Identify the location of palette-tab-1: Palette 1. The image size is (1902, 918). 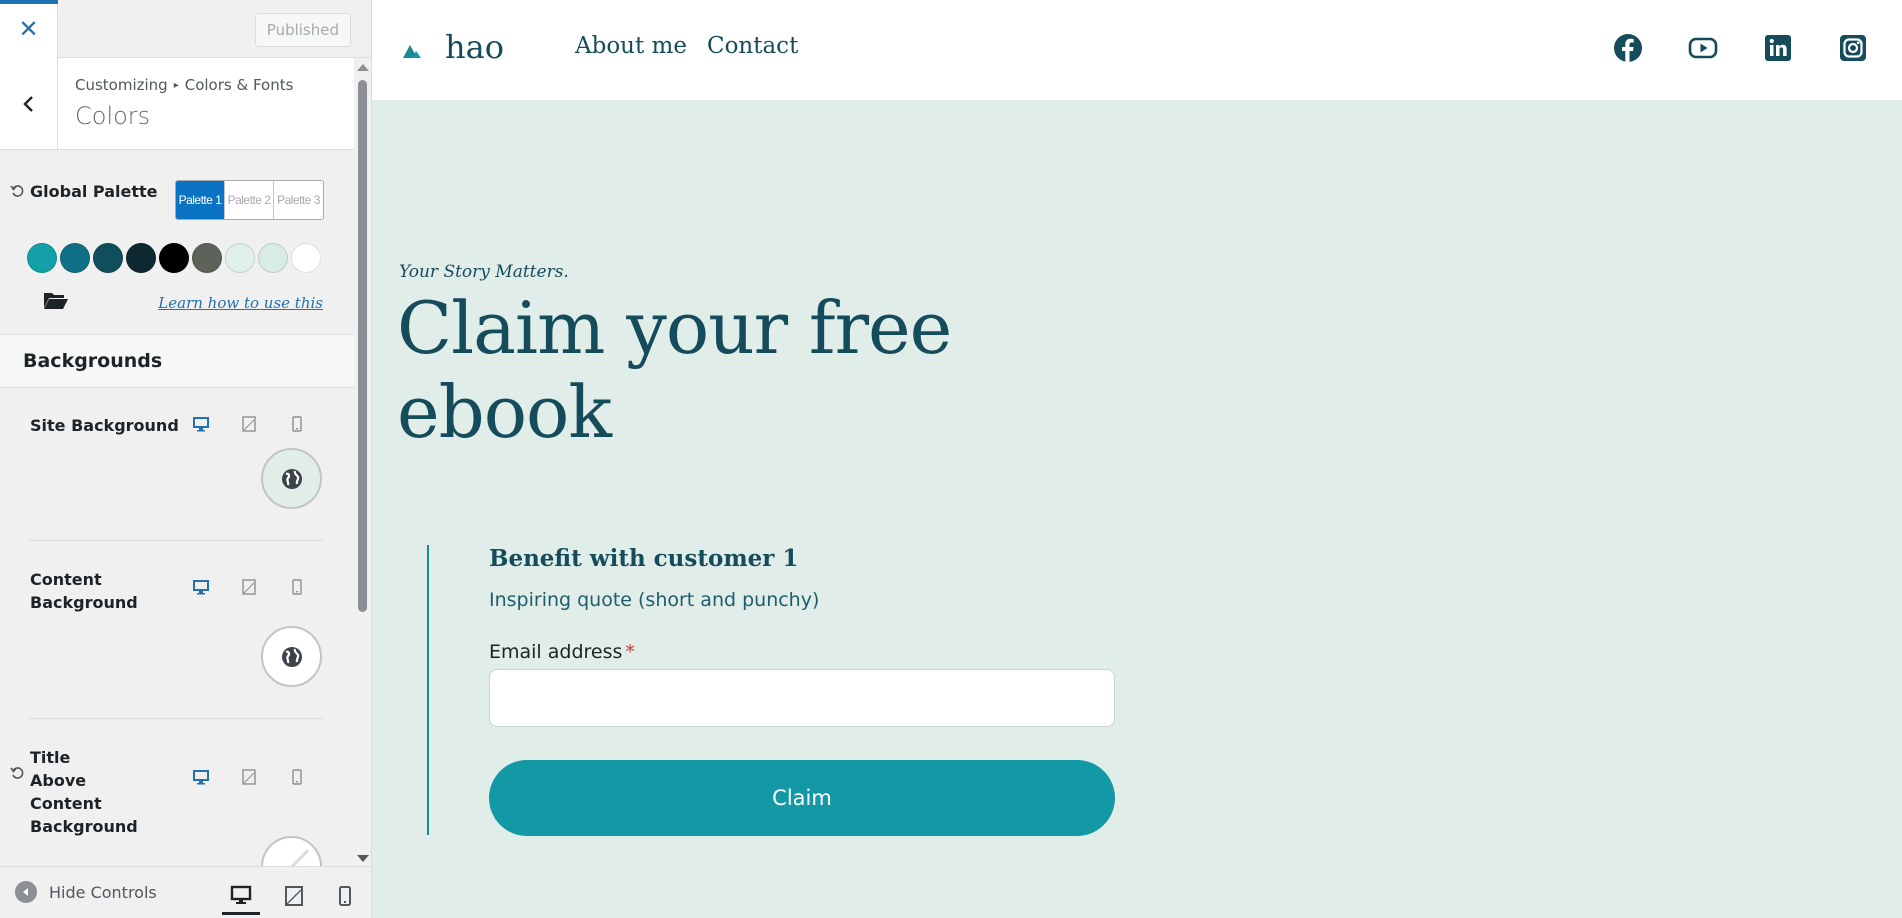
(200, 200).